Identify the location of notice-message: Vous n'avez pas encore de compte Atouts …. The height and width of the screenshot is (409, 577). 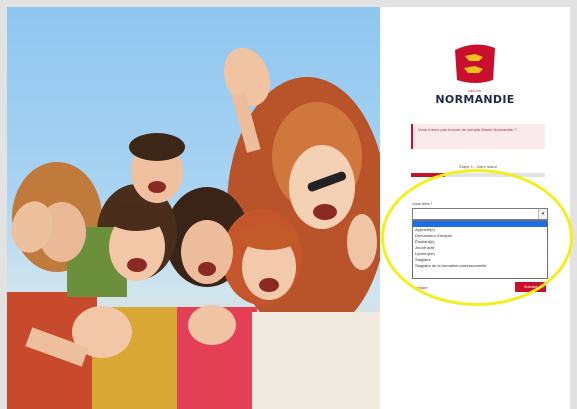
(478, 136).